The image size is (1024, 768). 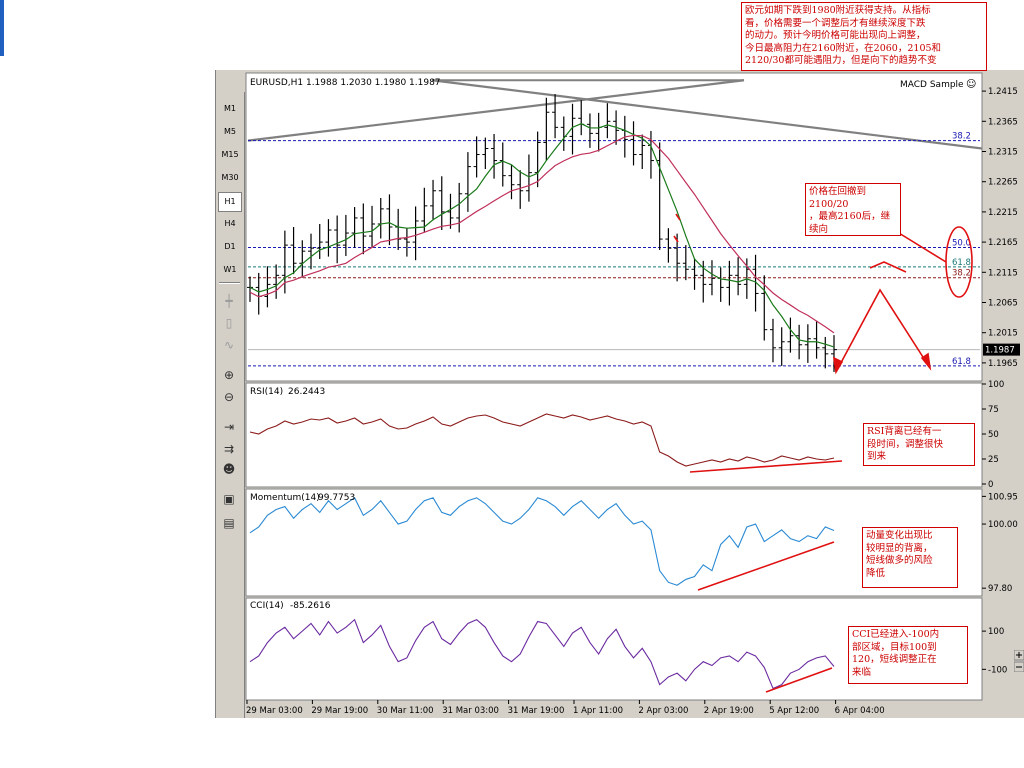 What do you see at coordinates (1003, 497) in the screenshot?
I see `momentum-tick-label: 100.95` at bounding box center [1003, 497].